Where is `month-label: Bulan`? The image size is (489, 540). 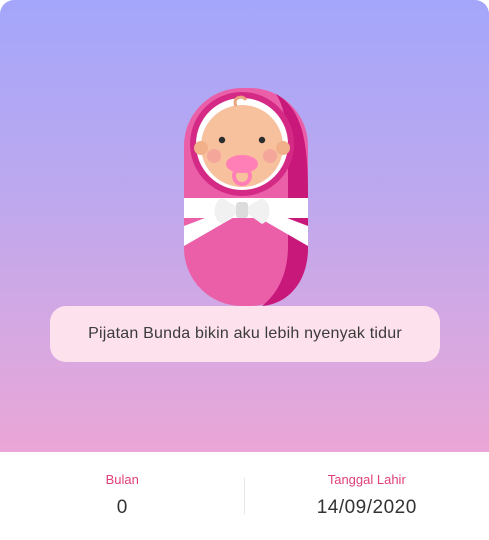 month-label: Bulan is located at coordinates (122, 479).